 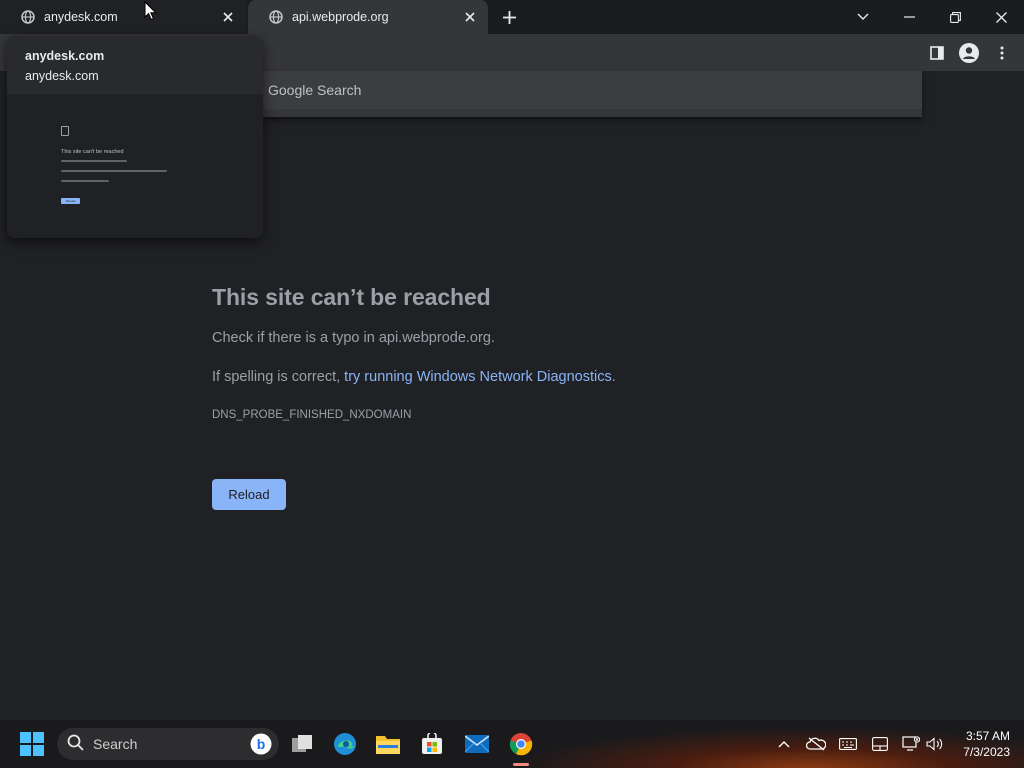 I want to click on tab-webprode: api.webprode.org, so click(x=368, y=17).